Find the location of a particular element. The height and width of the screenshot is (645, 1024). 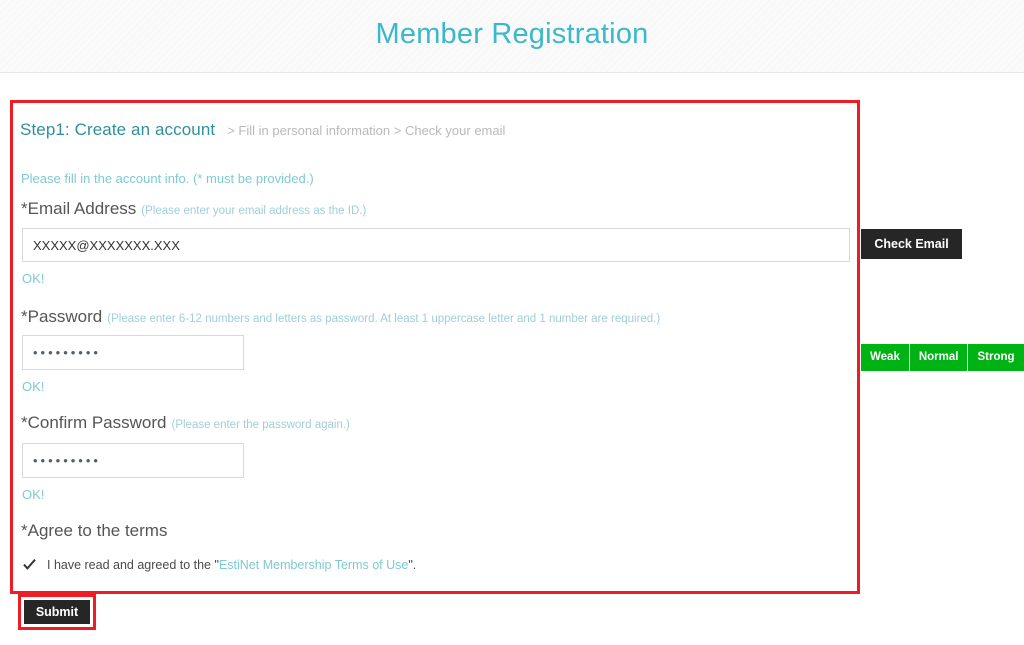

strength-segment-strong: Strong is located at coordinates (996, 357).